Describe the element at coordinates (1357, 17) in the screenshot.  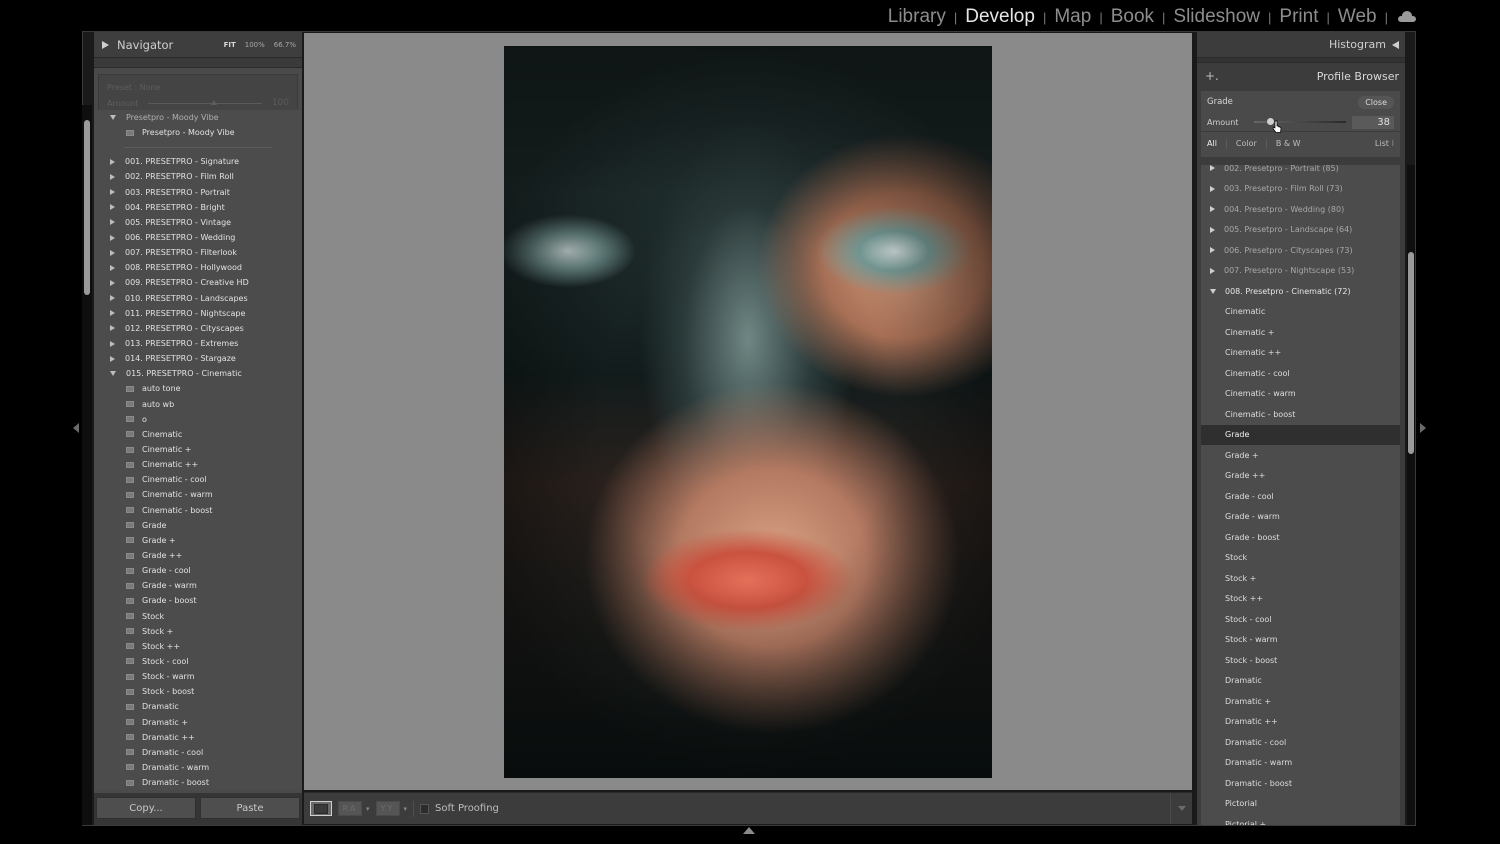
I see `module-web: Web` at that location.